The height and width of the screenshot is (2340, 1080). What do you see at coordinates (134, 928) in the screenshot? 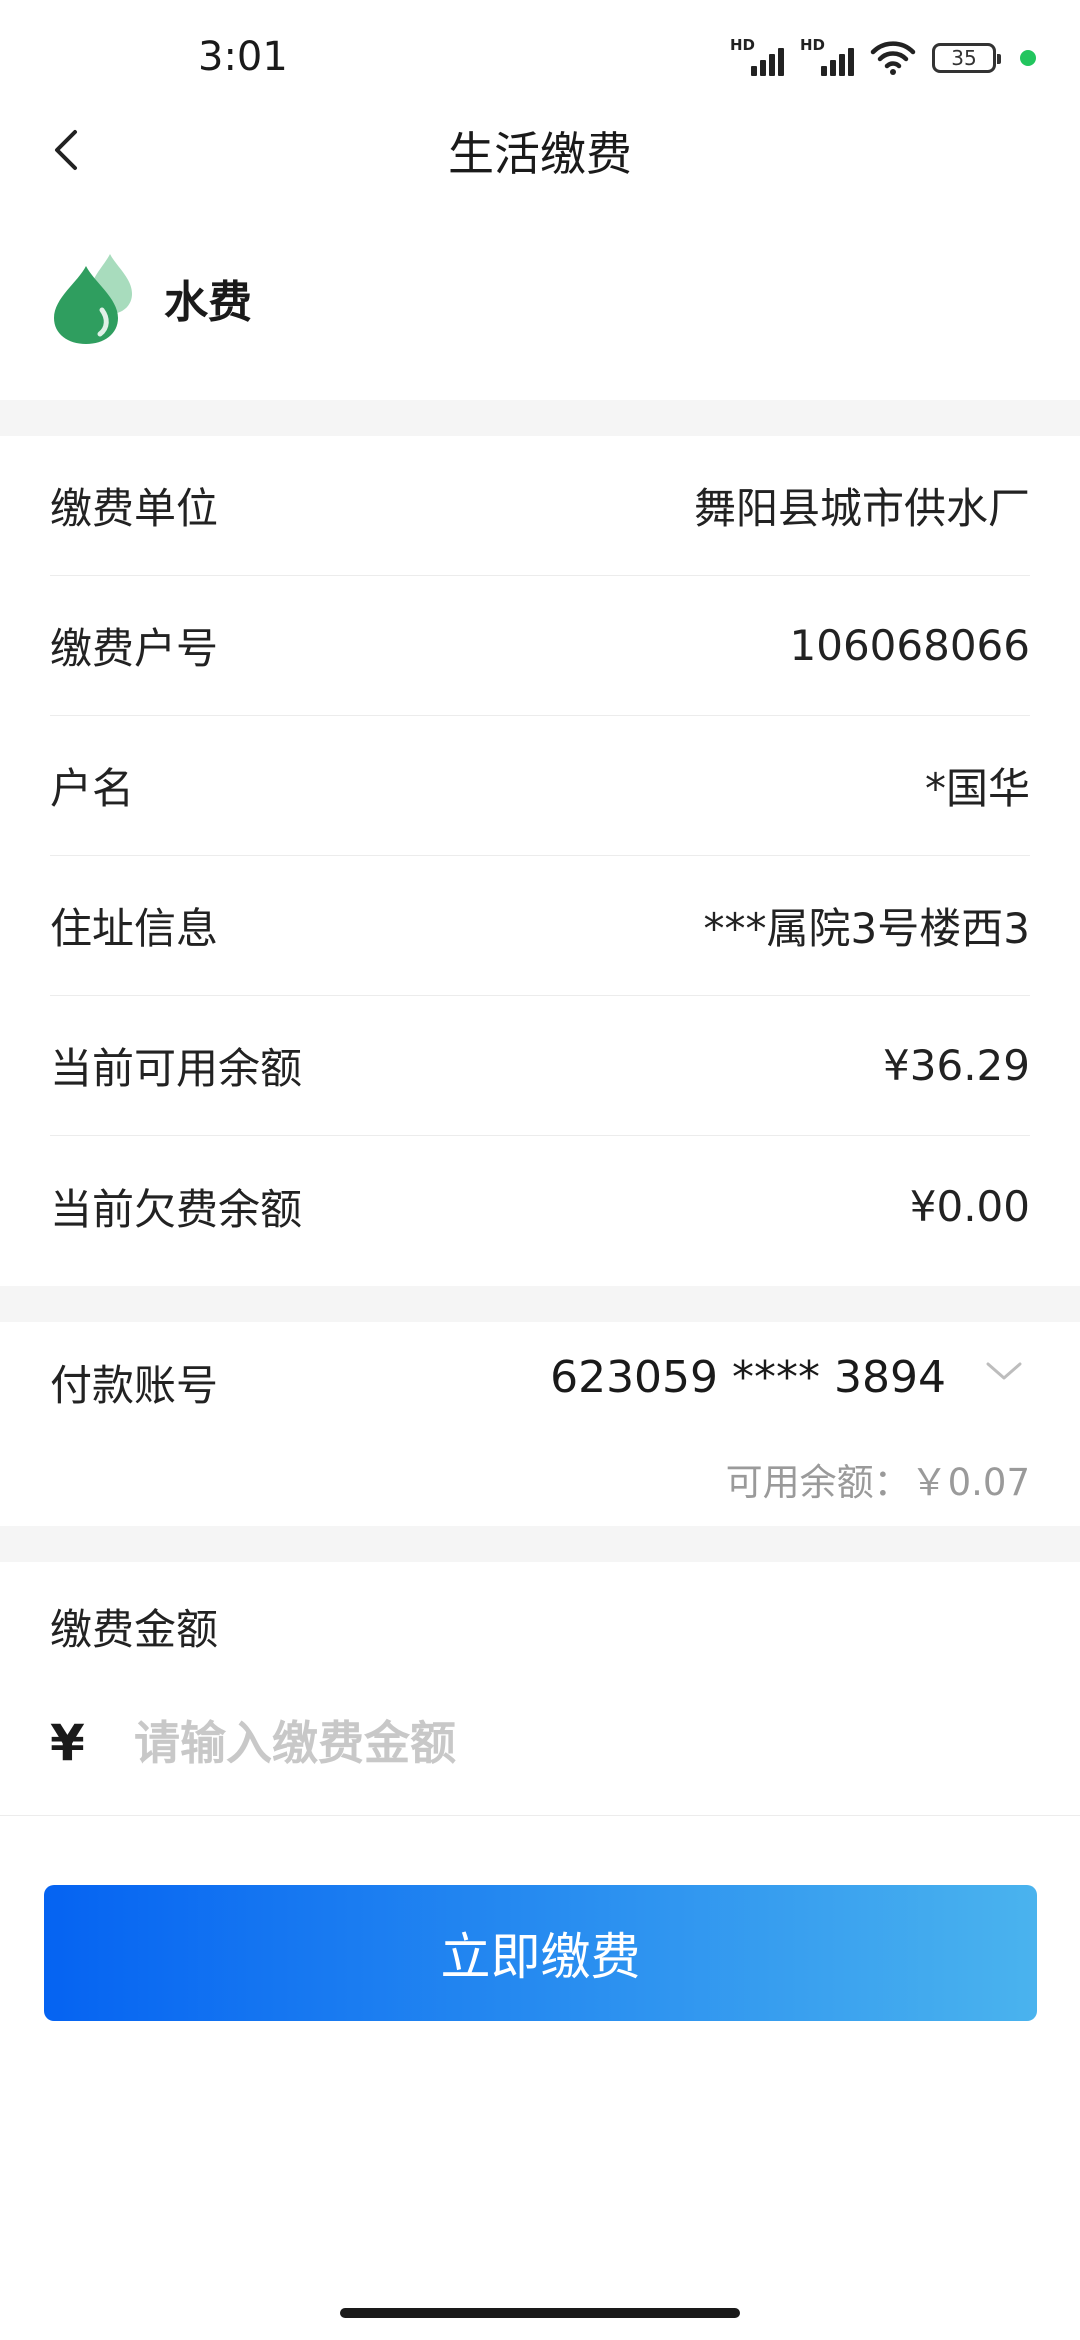
I see `info-label: 住址信息` at bounding box center [134, 928].